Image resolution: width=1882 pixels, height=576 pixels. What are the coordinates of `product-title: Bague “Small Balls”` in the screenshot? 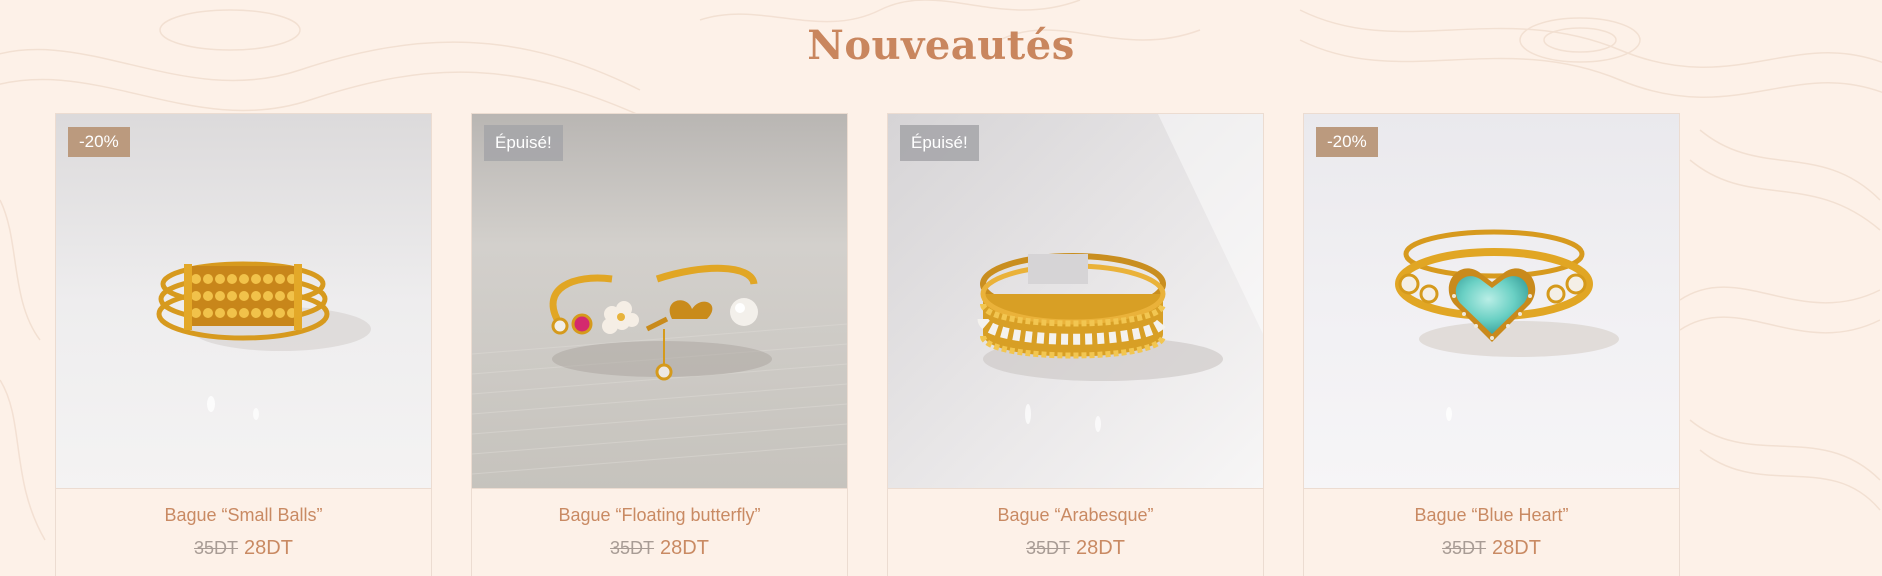 It's located at (243, 515).